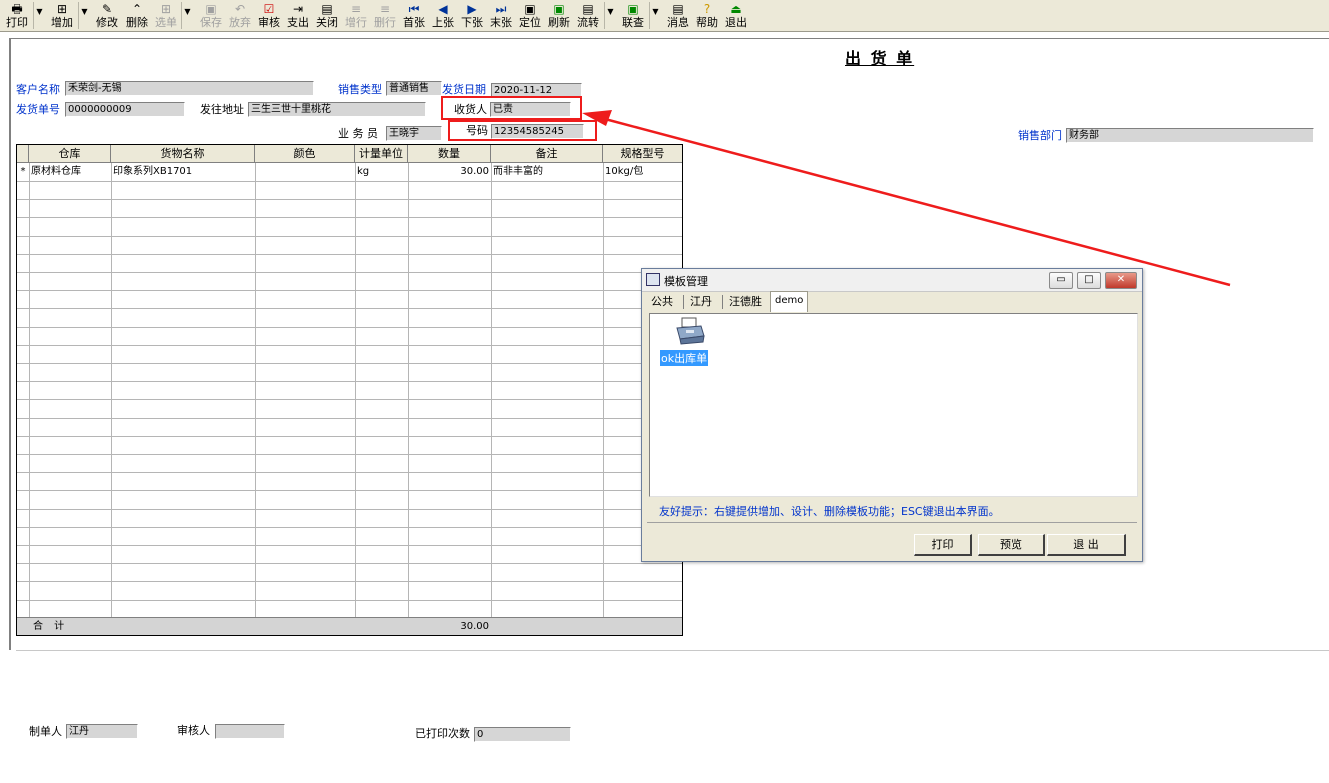  Describe the element at coordinates (45, 731) in the screenshot. I see `maker-label: 制单人` at that location.